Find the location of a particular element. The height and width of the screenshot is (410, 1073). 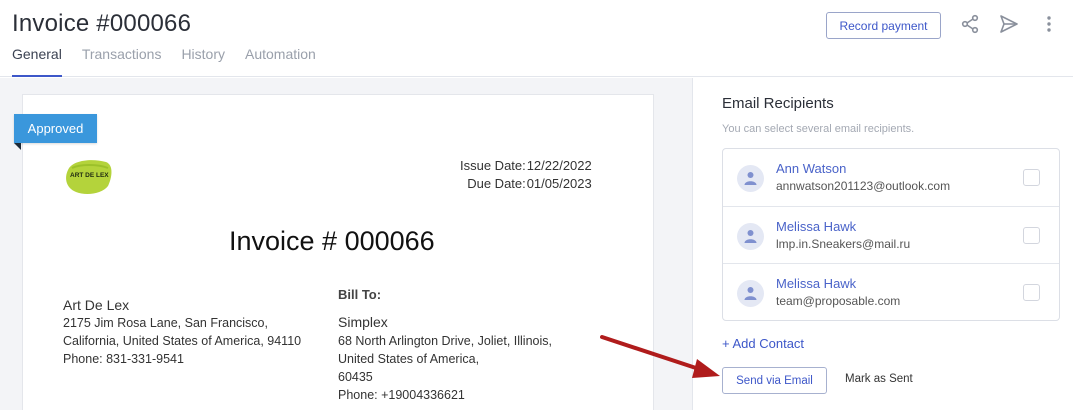

annotation-arrow-icon is located at coordinates (660, 356).